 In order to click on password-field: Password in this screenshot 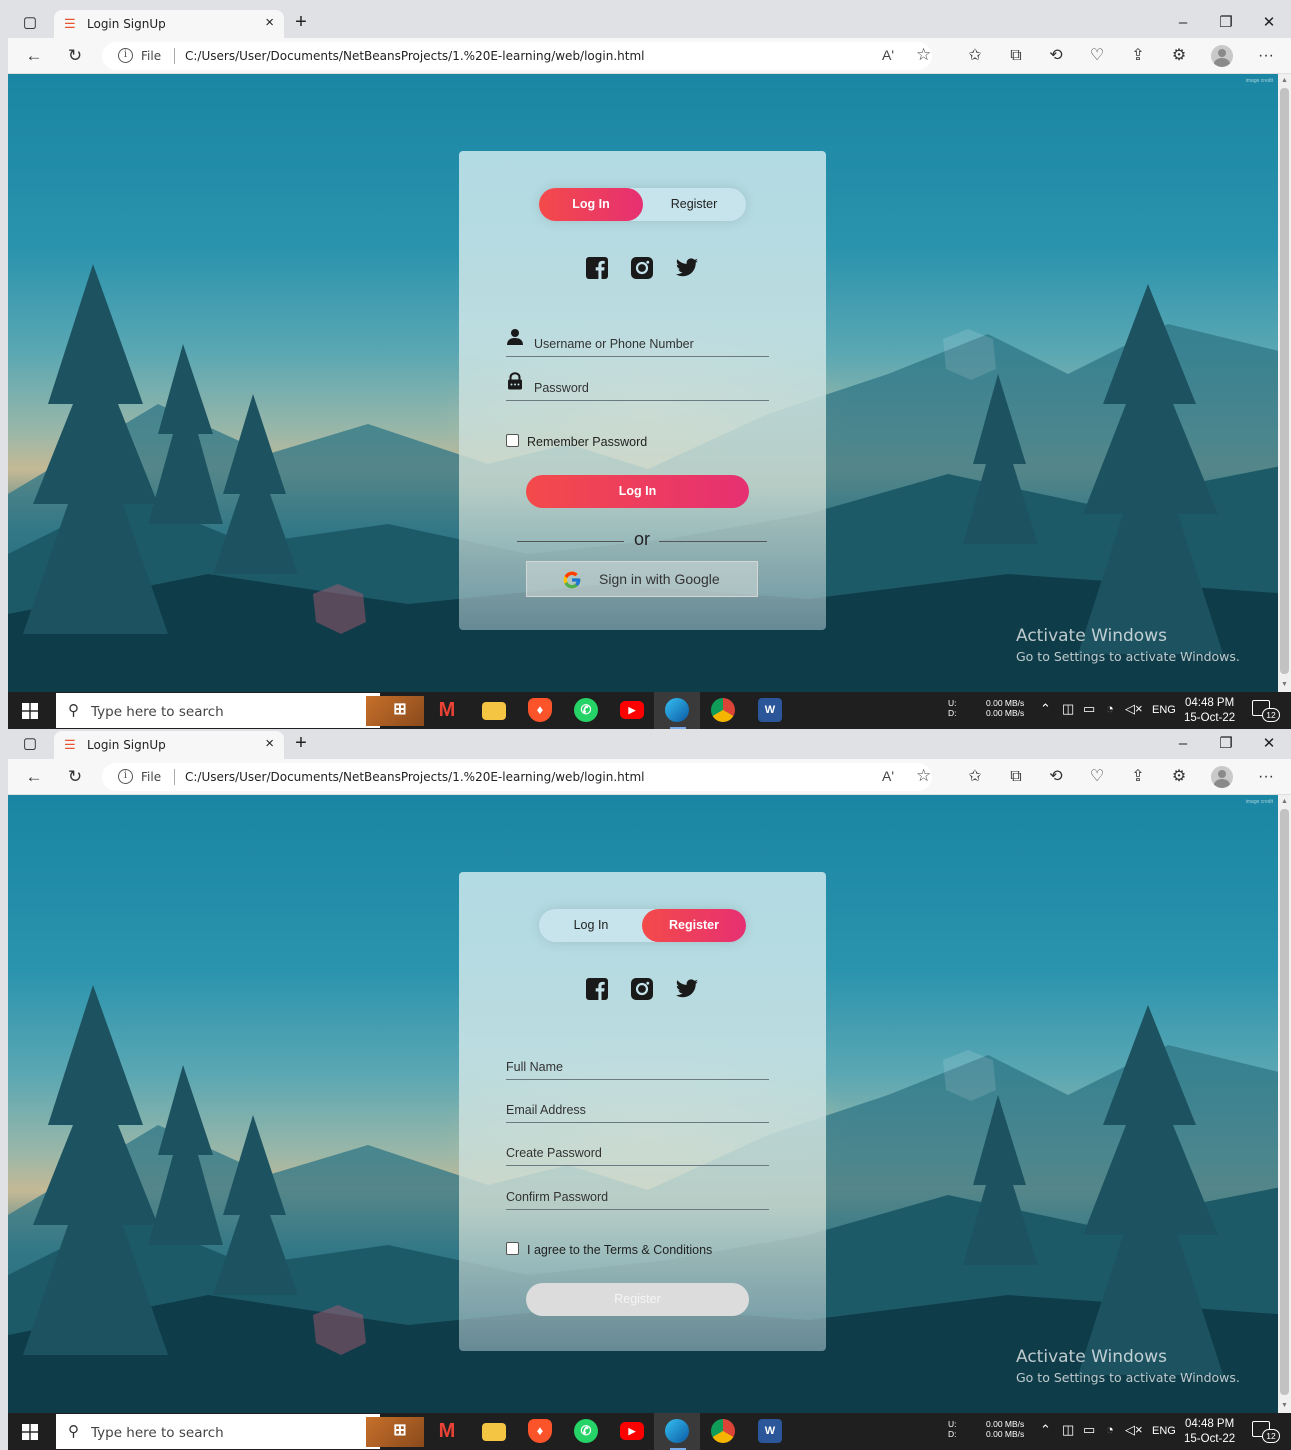, I will do `click(637, 384)`.